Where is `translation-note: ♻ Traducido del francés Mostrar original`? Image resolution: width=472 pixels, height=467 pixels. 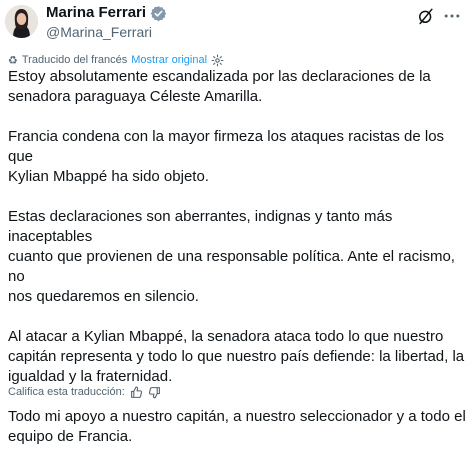
translation-note: ♻ Traducido del francés Mostrar original is located at coordinates (116, 60).